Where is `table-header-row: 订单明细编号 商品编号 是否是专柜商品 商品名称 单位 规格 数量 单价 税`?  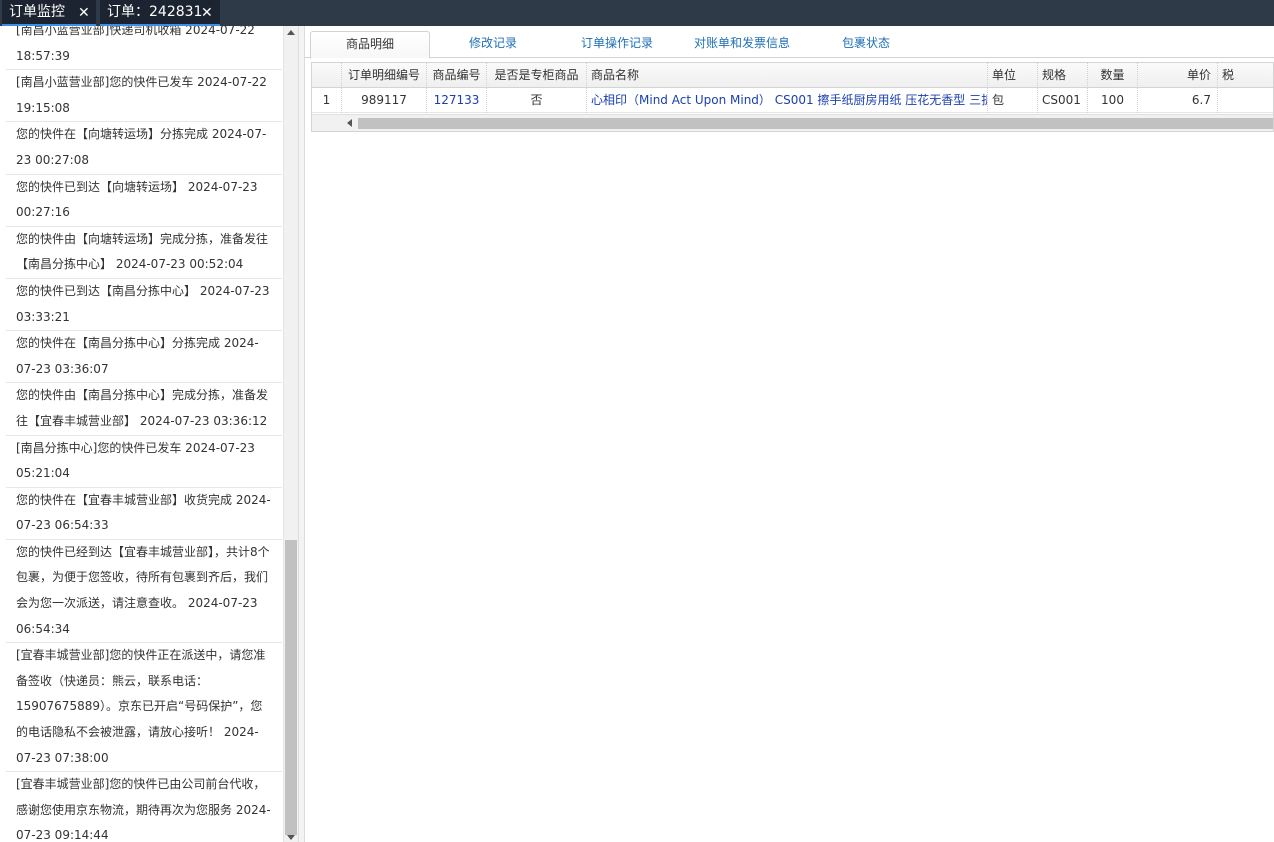
table-header-row: 订单明细编号 商品编号 是否是专柜商品 商品名称 单位 规格 数量 单价 税 is located at coordinates (792, 75).